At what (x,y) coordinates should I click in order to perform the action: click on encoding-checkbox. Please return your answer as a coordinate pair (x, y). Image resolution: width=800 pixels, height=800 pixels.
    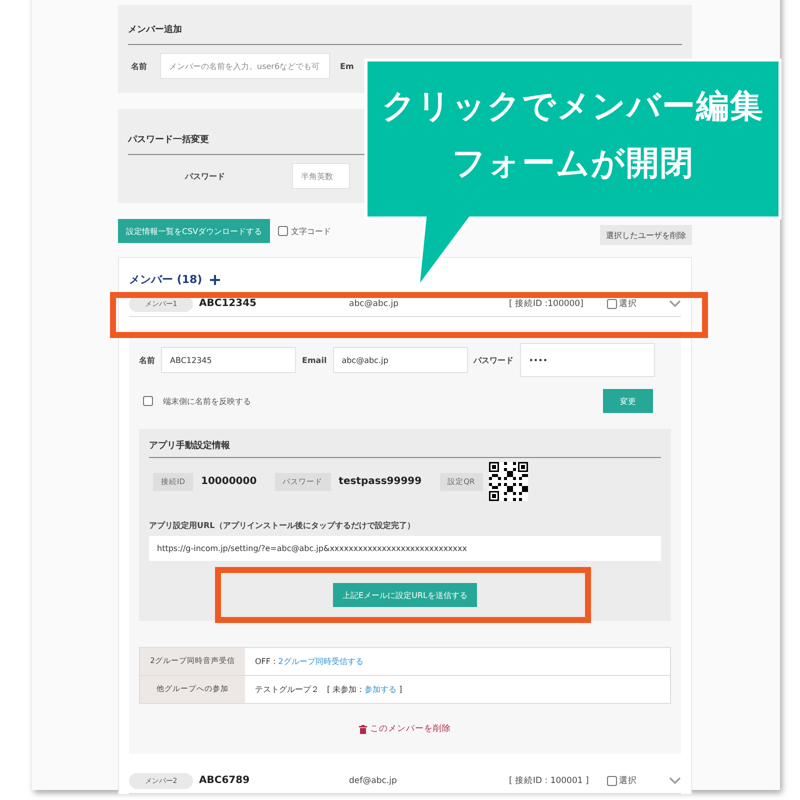
    Looking at the image, I should click on (283, 231).